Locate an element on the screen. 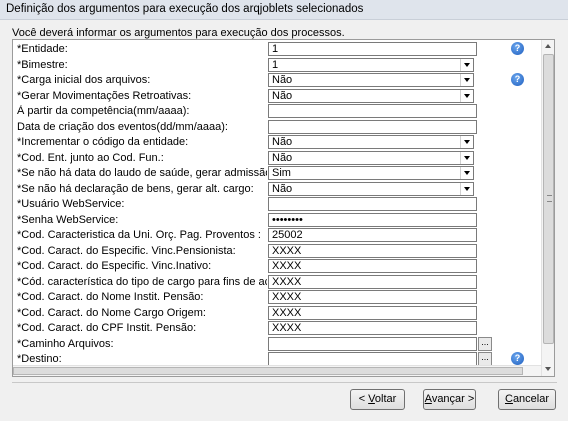 The width and height of the screenshot is (568, 421). horizontal-scrollbar is located at coordinates (277, 370).